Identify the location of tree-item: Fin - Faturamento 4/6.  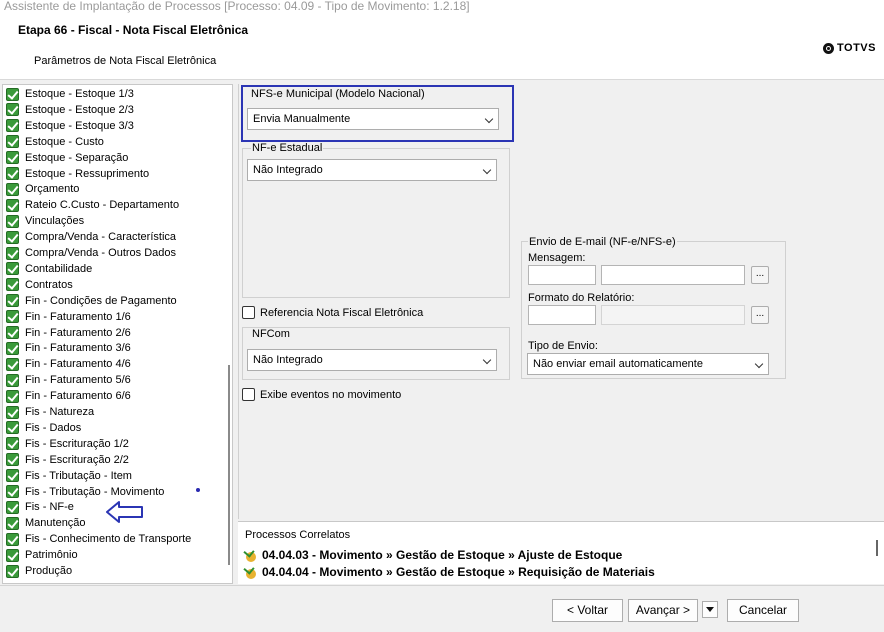
(68, 364).